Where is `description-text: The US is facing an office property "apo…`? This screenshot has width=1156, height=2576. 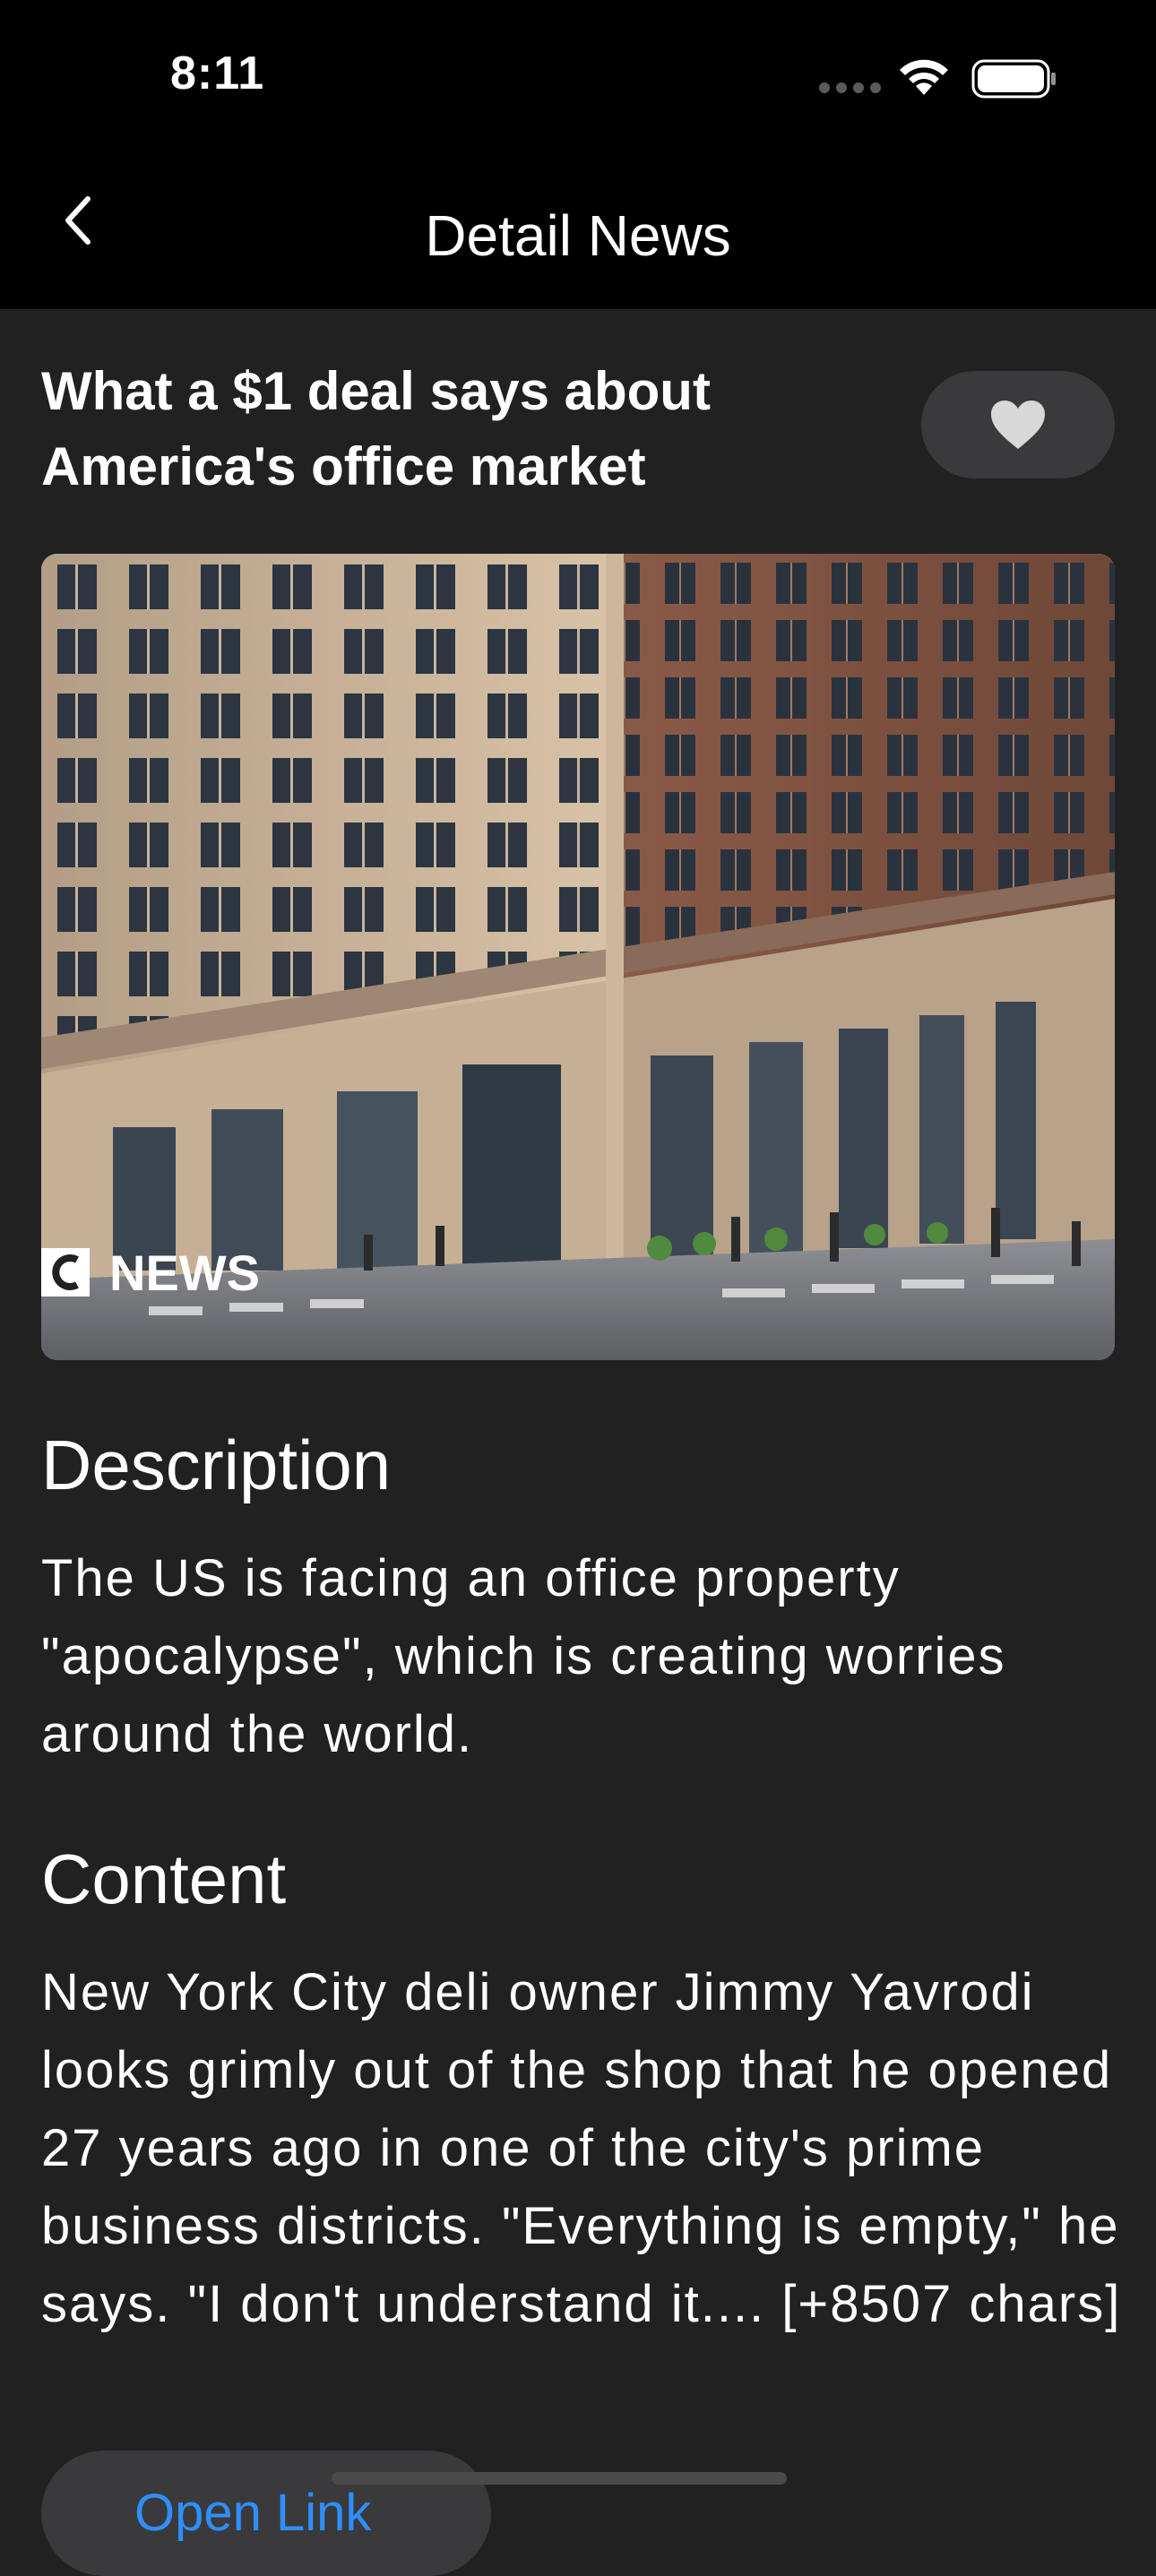
description-text: The US is facing an office property "apo… is located at coordinates (524, 1656).